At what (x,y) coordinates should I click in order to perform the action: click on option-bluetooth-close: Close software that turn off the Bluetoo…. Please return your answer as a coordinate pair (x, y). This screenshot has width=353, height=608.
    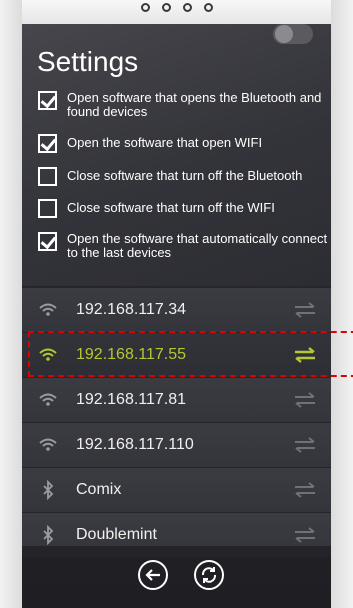
    Looking at the image, I should click on (184, 176).